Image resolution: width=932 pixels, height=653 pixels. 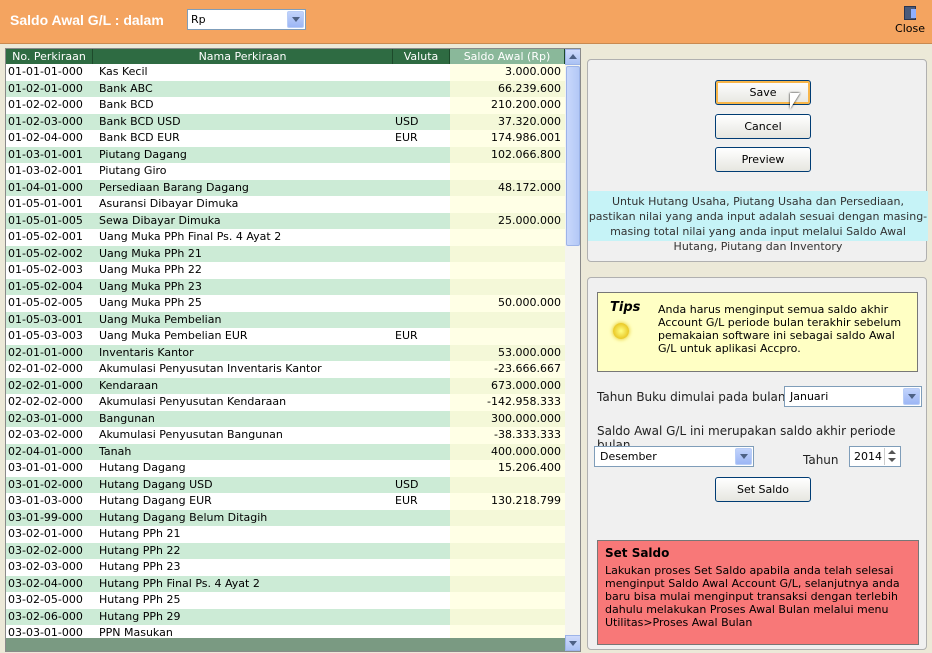 What do you see at coordinates (45, 236) in the screenshot?
I see `cell-no-perkiraan: 01-05-02-001` at bounding box center [45, 236].